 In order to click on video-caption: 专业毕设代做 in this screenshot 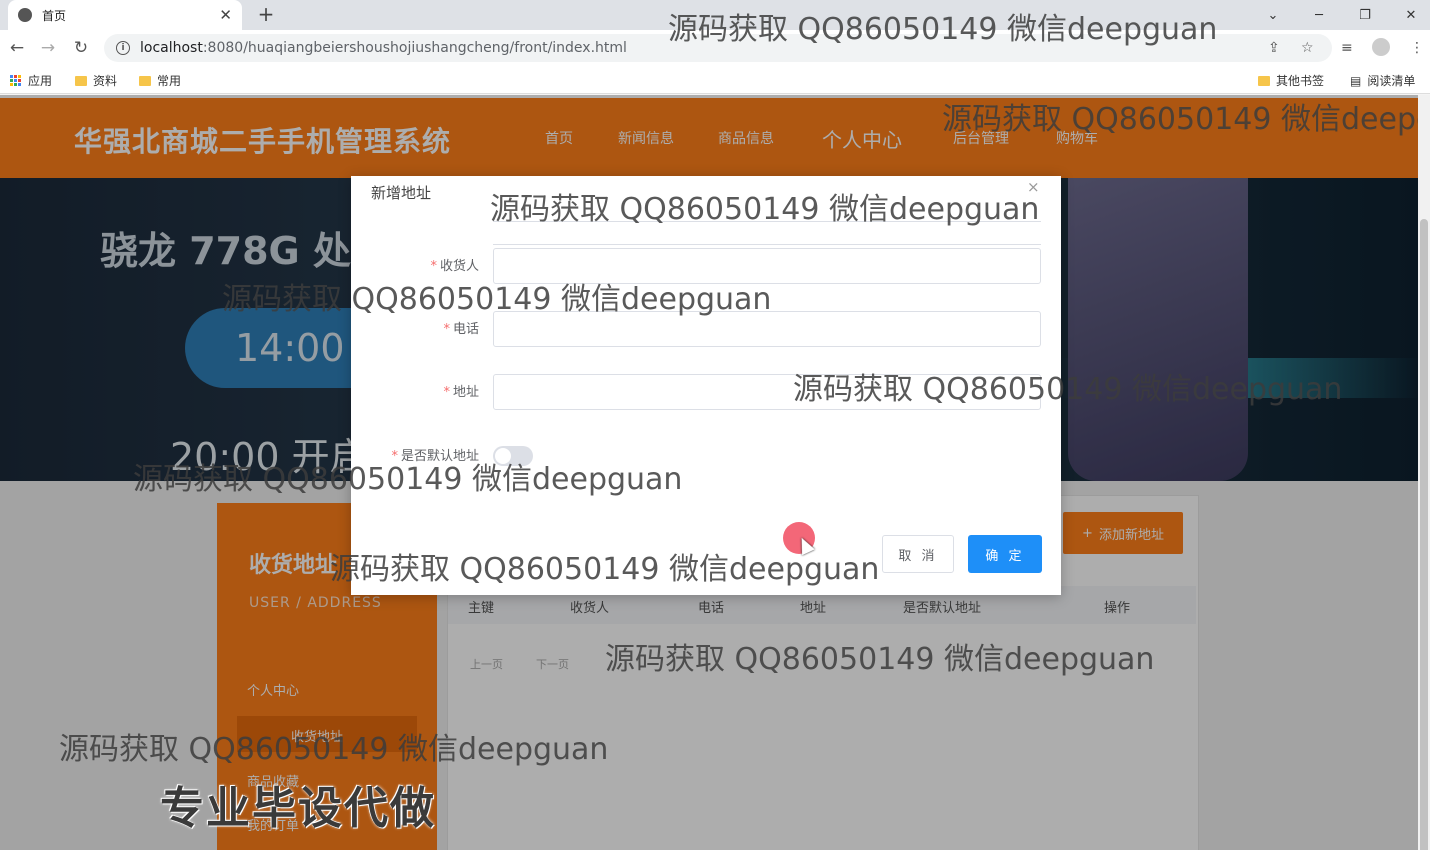, I will do `click(298, 808)`.